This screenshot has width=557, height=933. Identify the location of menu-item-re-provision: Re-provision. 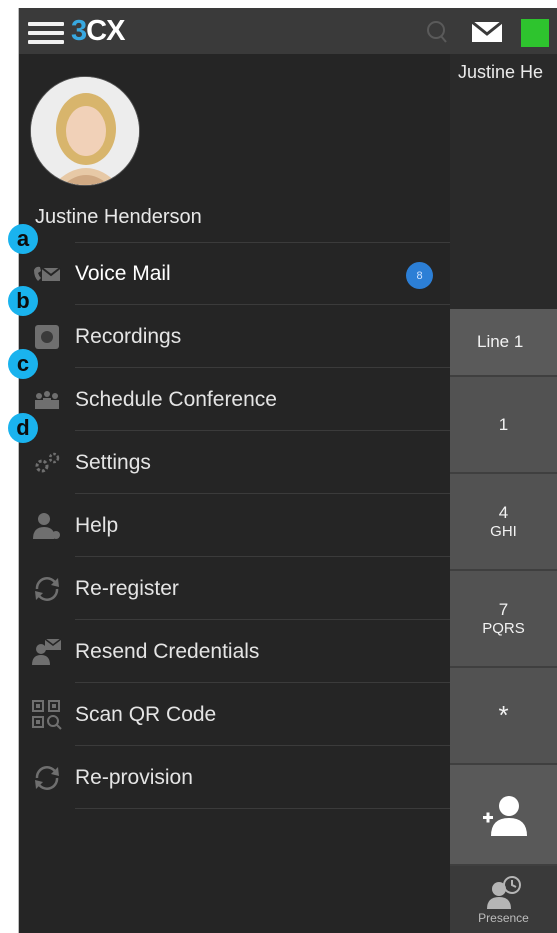
(234, 777).